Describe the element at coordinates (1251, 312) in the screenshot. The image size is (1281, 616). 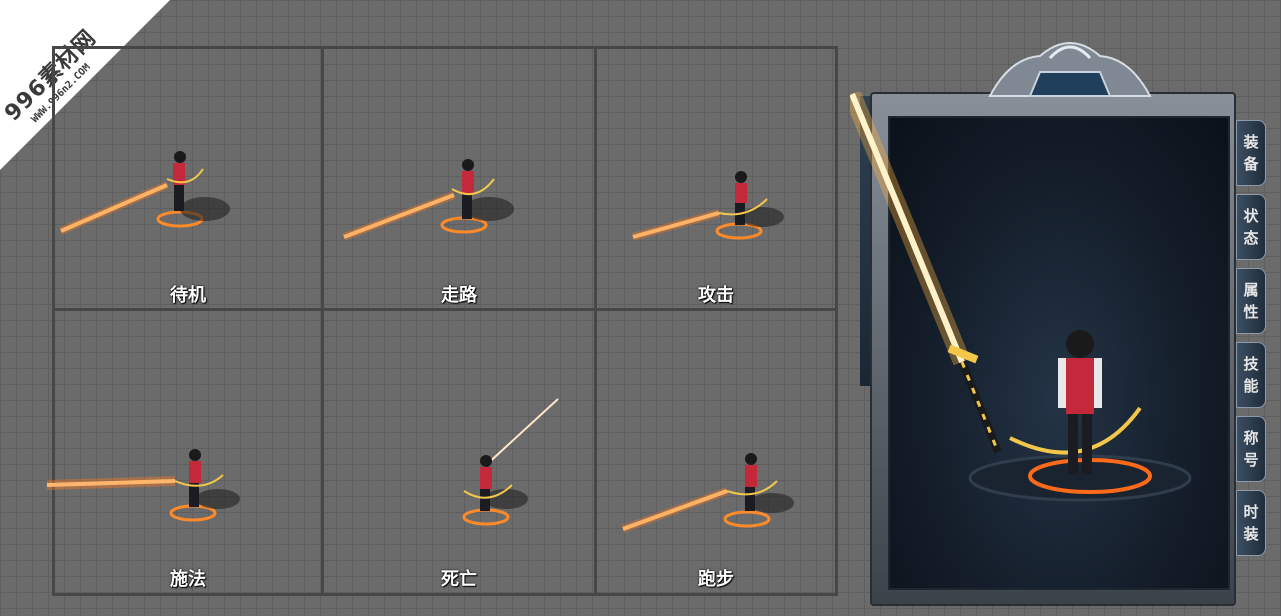
I see `tab-char: 性` at that location.